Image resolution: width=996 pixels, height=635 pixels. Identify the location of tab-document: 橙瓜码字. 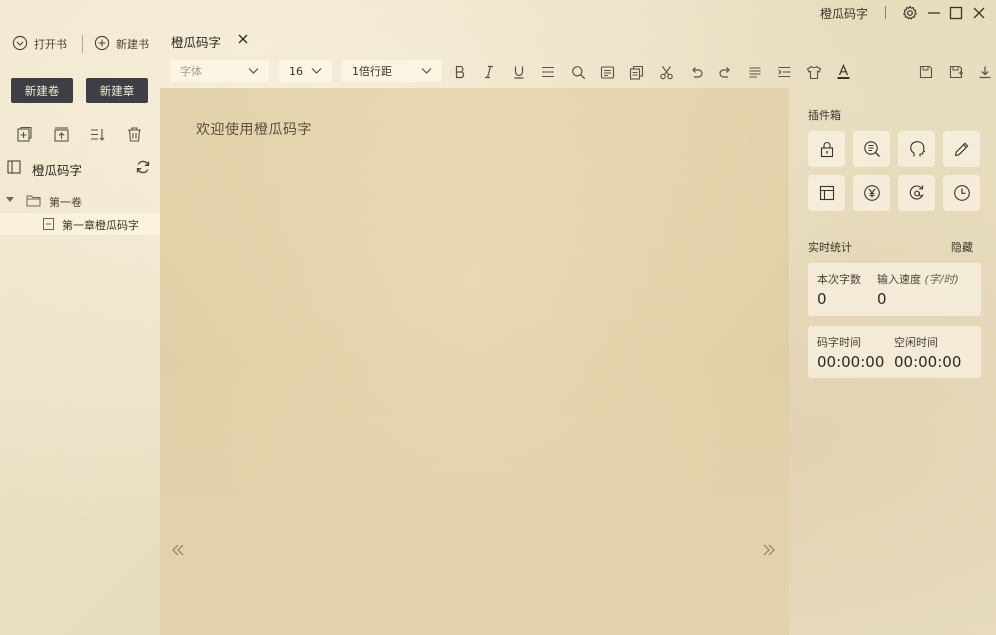
(208, 40).